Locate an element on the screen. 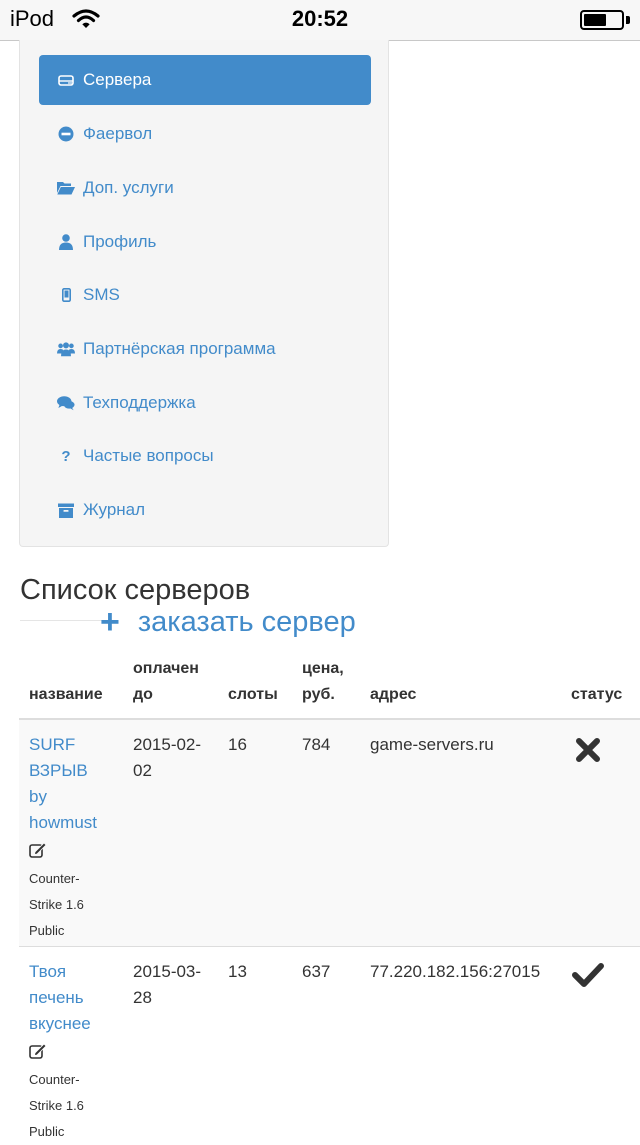  paid-until-line: 02 is located at coordinates (142, 770).